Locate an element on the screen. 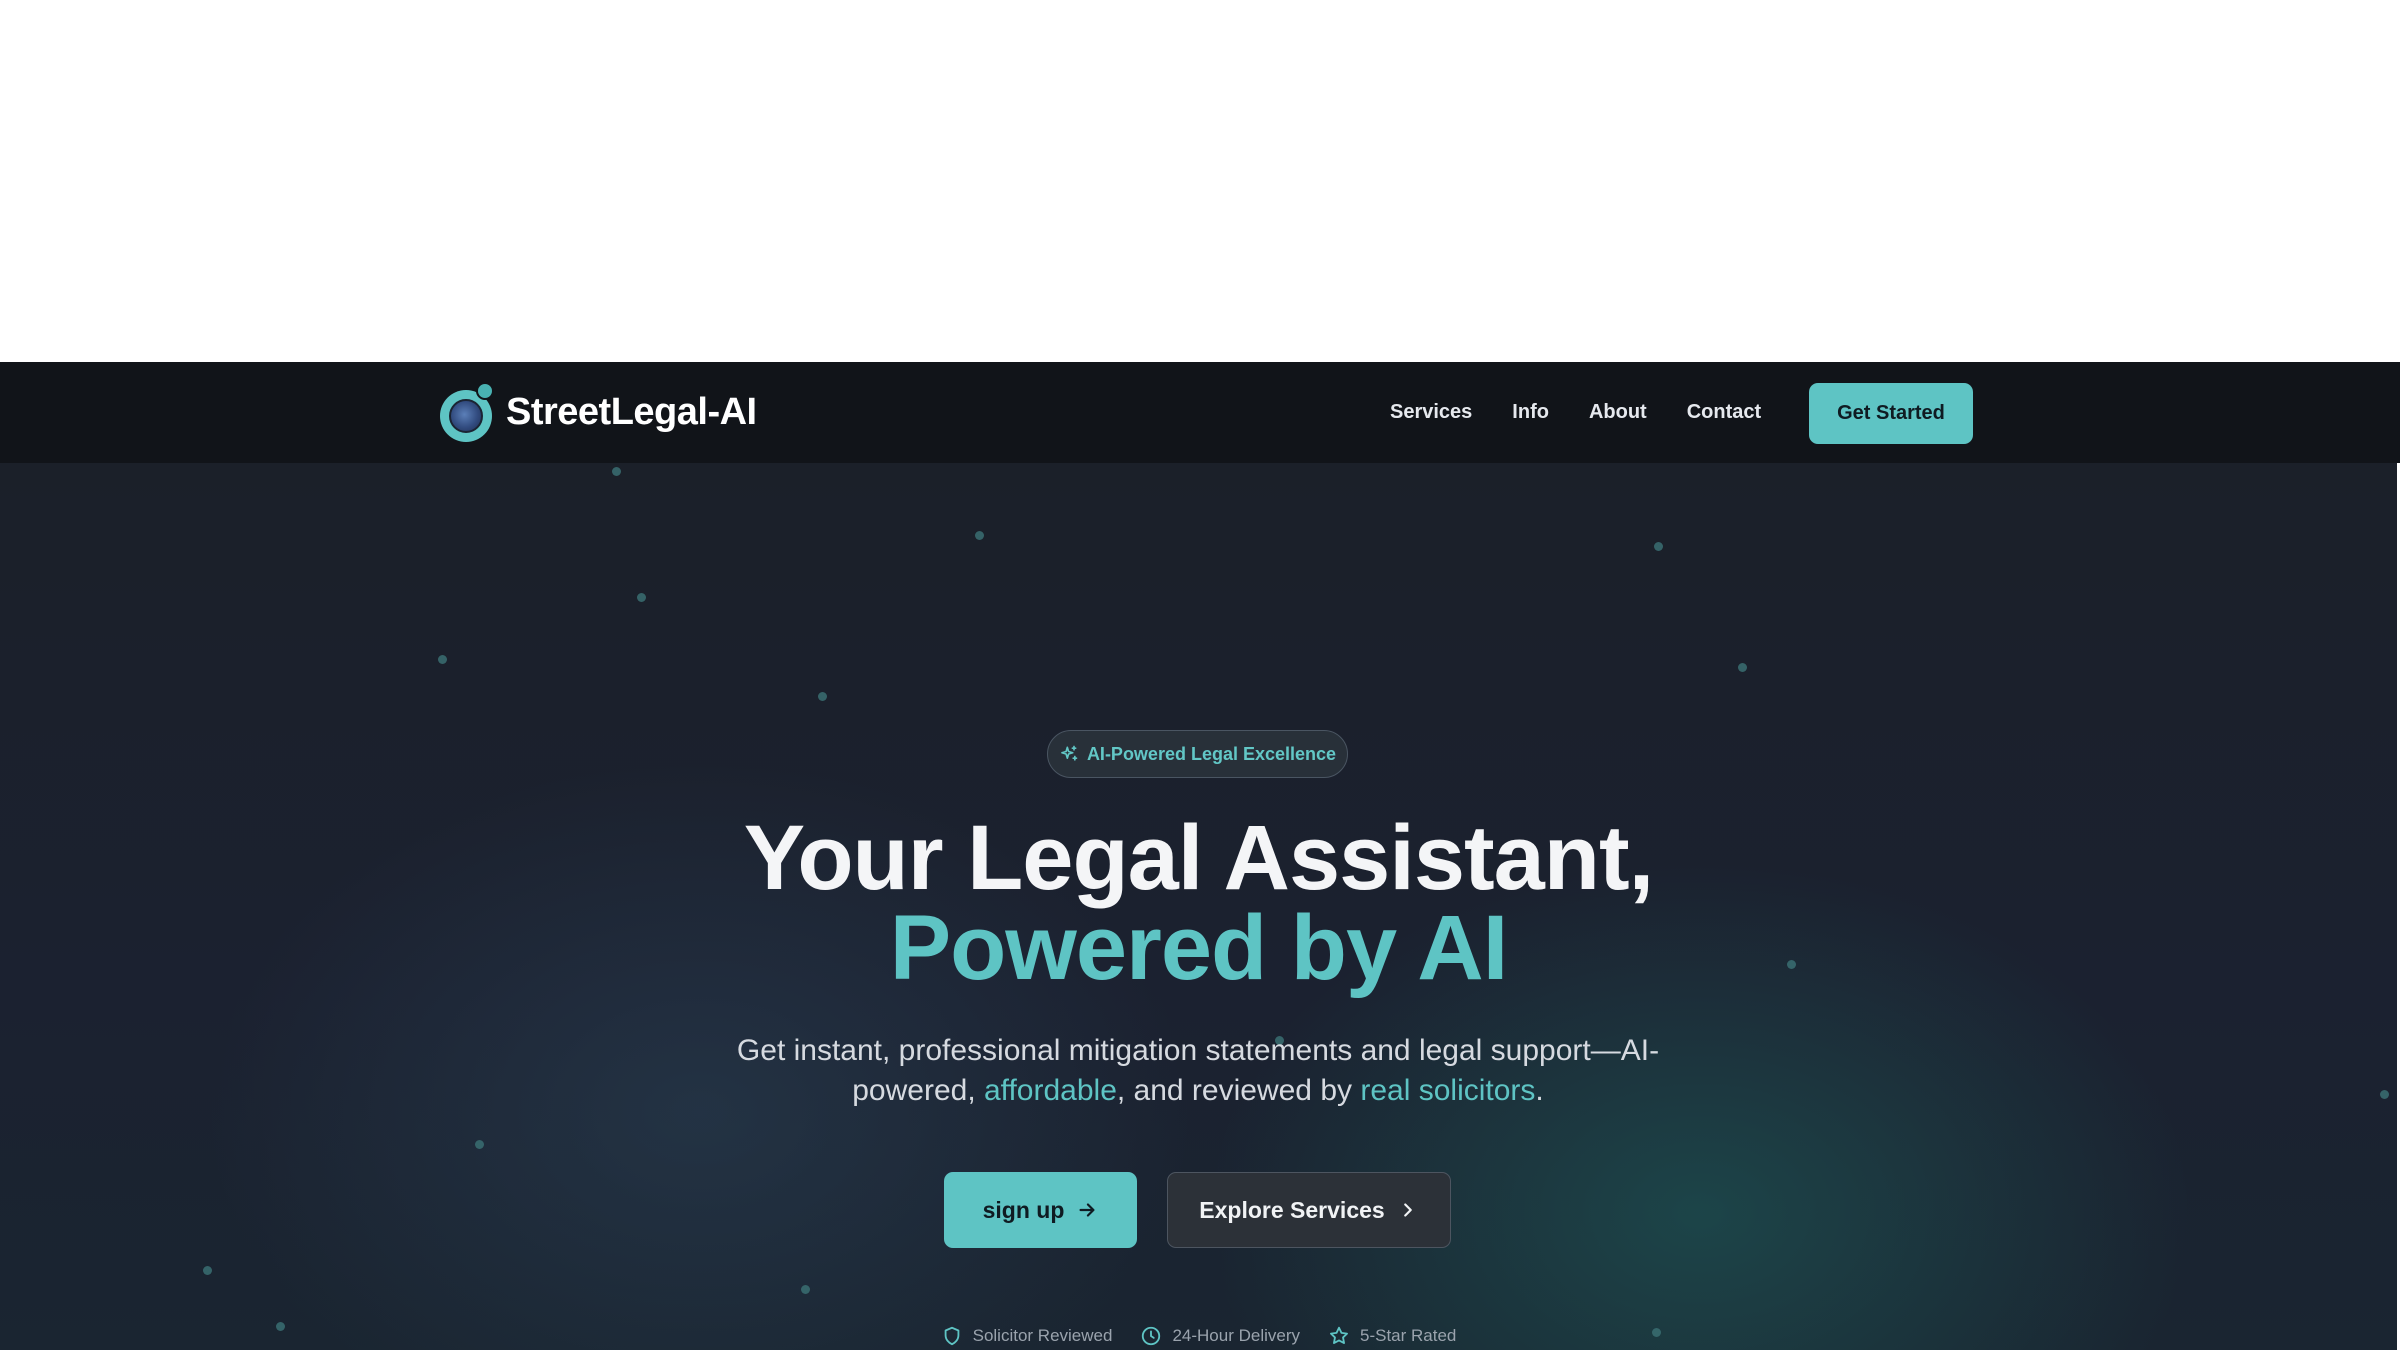 The height and width of the screenshot is (1350, 2400). headline-line-2: Powered by AI is located at coordinates (1199, 948).